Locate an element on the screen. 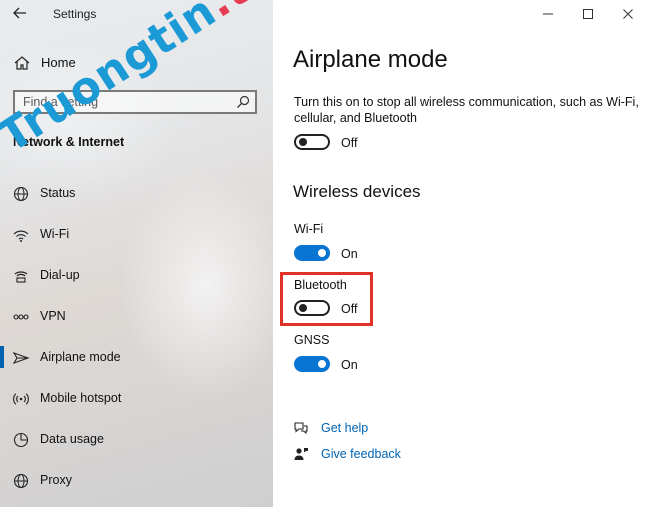  sidebar-item-wifi: Wi-Fi is located at coordinates (136, 239).